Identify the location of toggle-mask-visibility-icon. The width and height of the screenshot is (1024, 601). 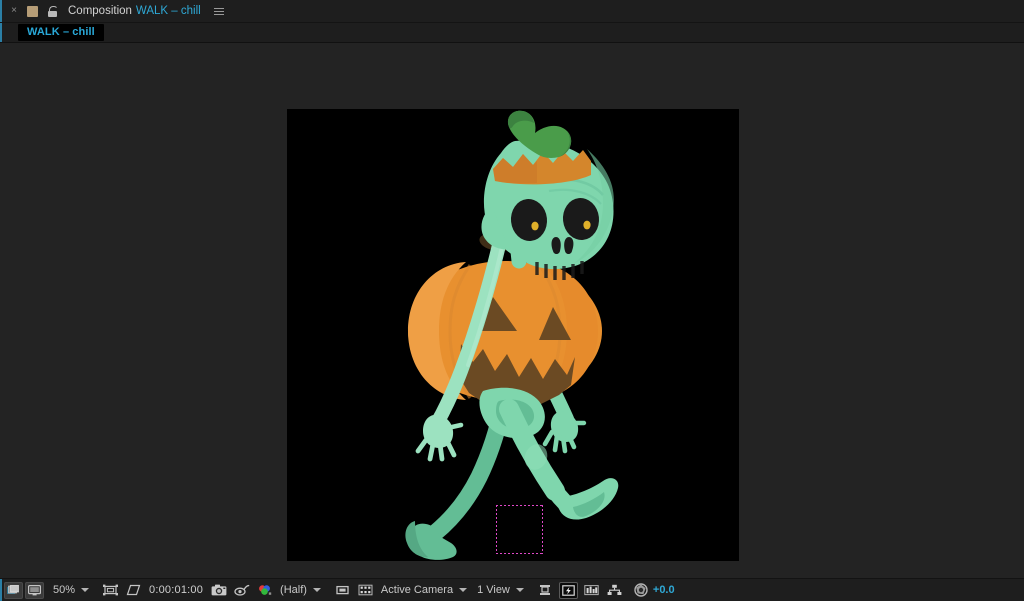
(342, 590).